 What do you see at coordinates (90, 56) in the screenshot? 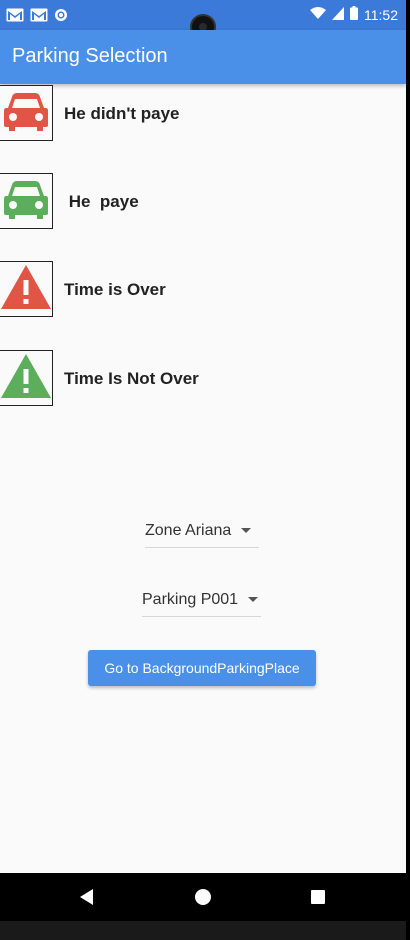
I see `page-title: Parking Selection` at bounding box center [90, 56].